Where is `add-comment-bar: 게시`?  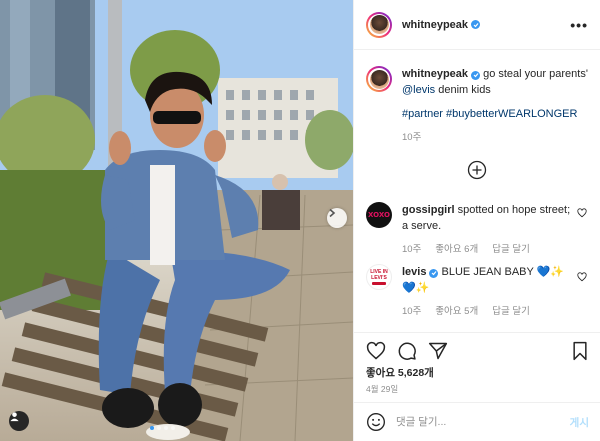
add-comment-bar: 게시 is located at coordinates (477, 421).